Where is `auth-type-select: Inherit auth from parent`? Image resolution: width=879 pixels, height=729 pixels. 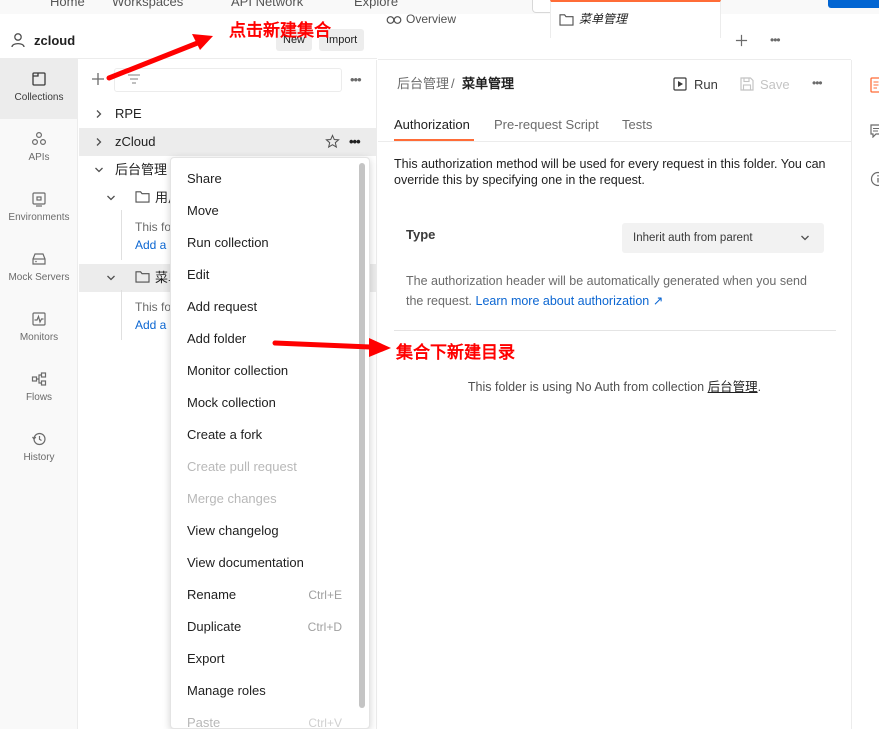
auth-type-select: Inherit auth from parent is located at coordinates (723, 238).